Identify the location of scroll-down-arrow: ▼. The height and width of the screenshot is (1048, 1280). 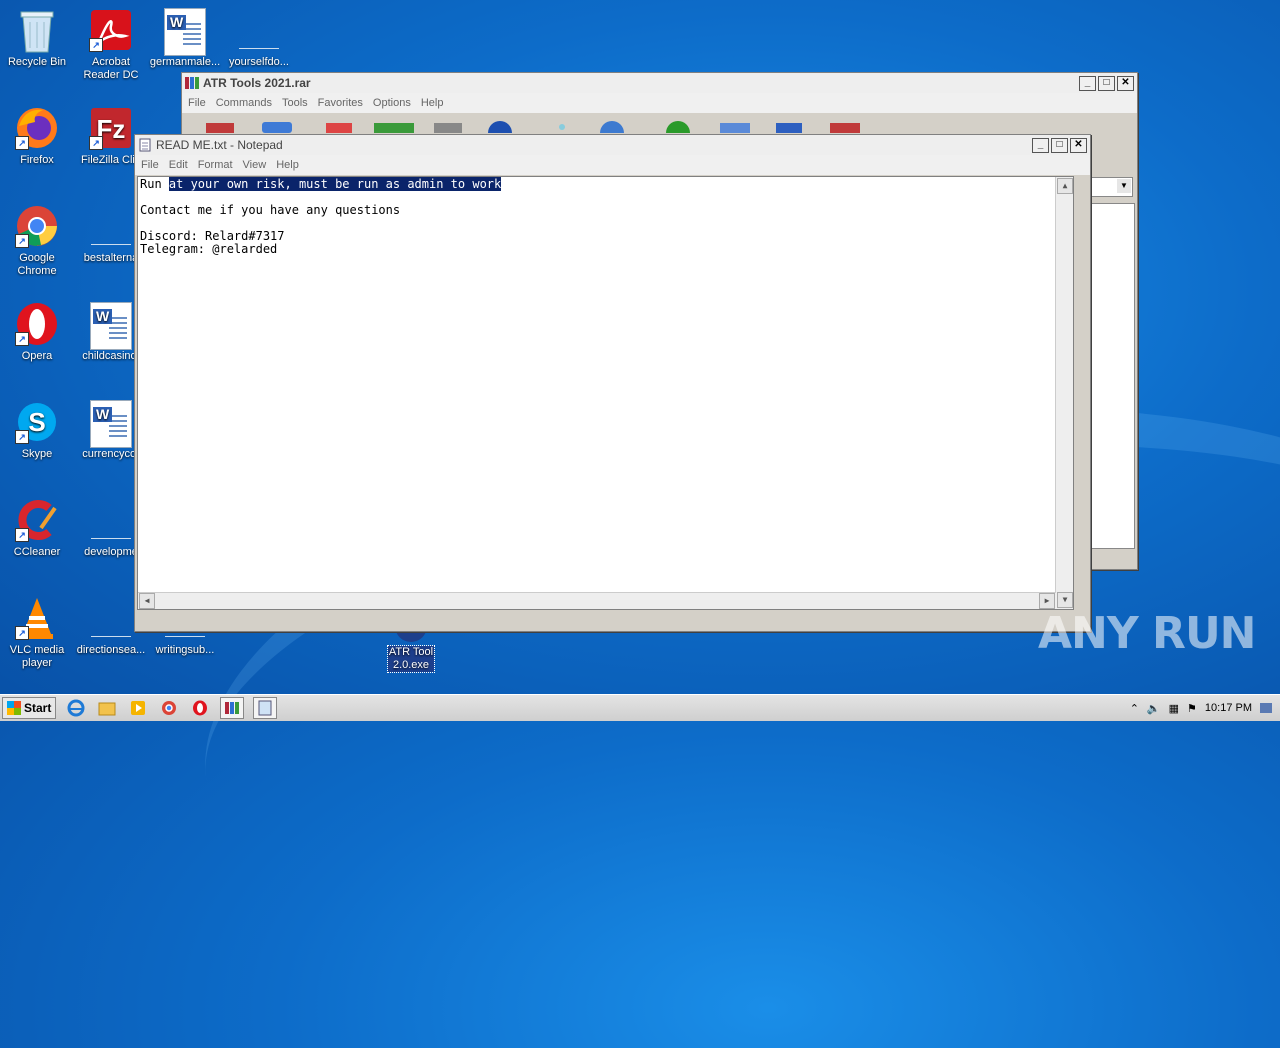
(1065, 600).